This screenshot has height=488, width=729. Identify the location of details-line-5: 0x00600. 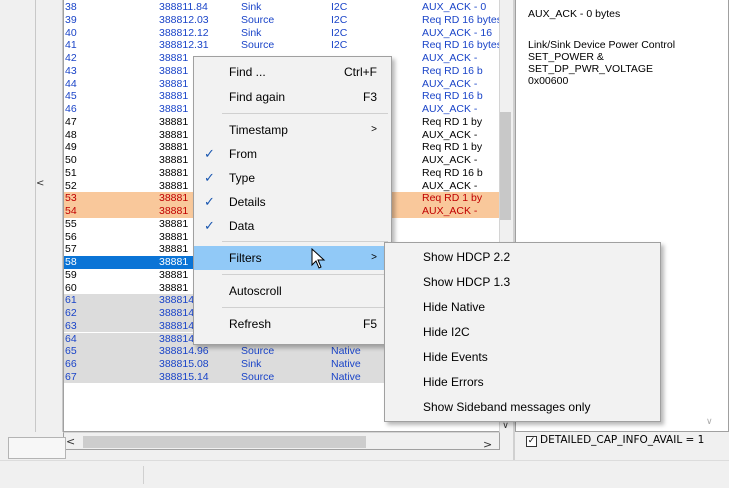
(548, 81).